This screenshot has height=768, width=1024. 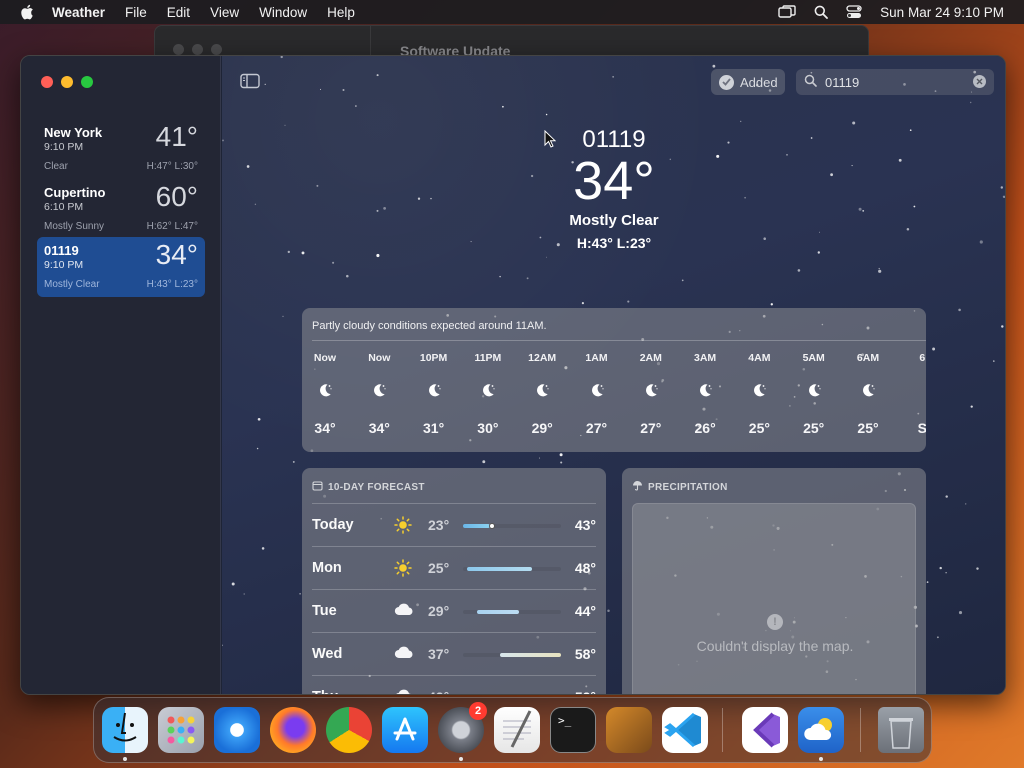 What do you see at coordinates (87, 82) in the screenshot?
I see `zoom-button` at bounding box center [87, 82].